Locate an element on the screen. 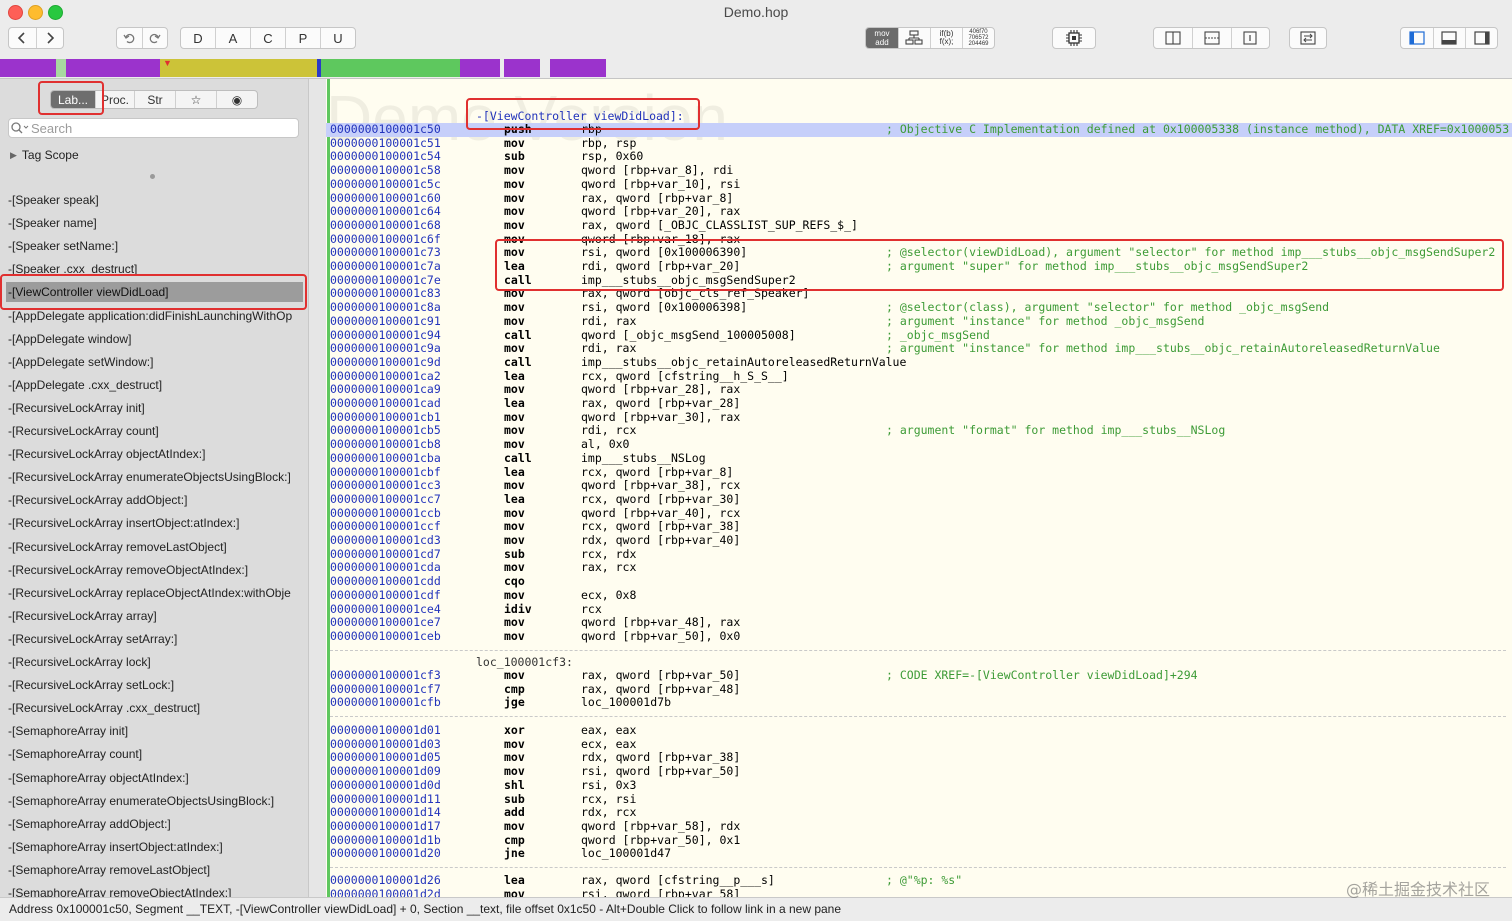 This screenshot has height=921, width=1512. procedure-item: -[AppDelegate setWindow:] is located at coordinates (156, 362).